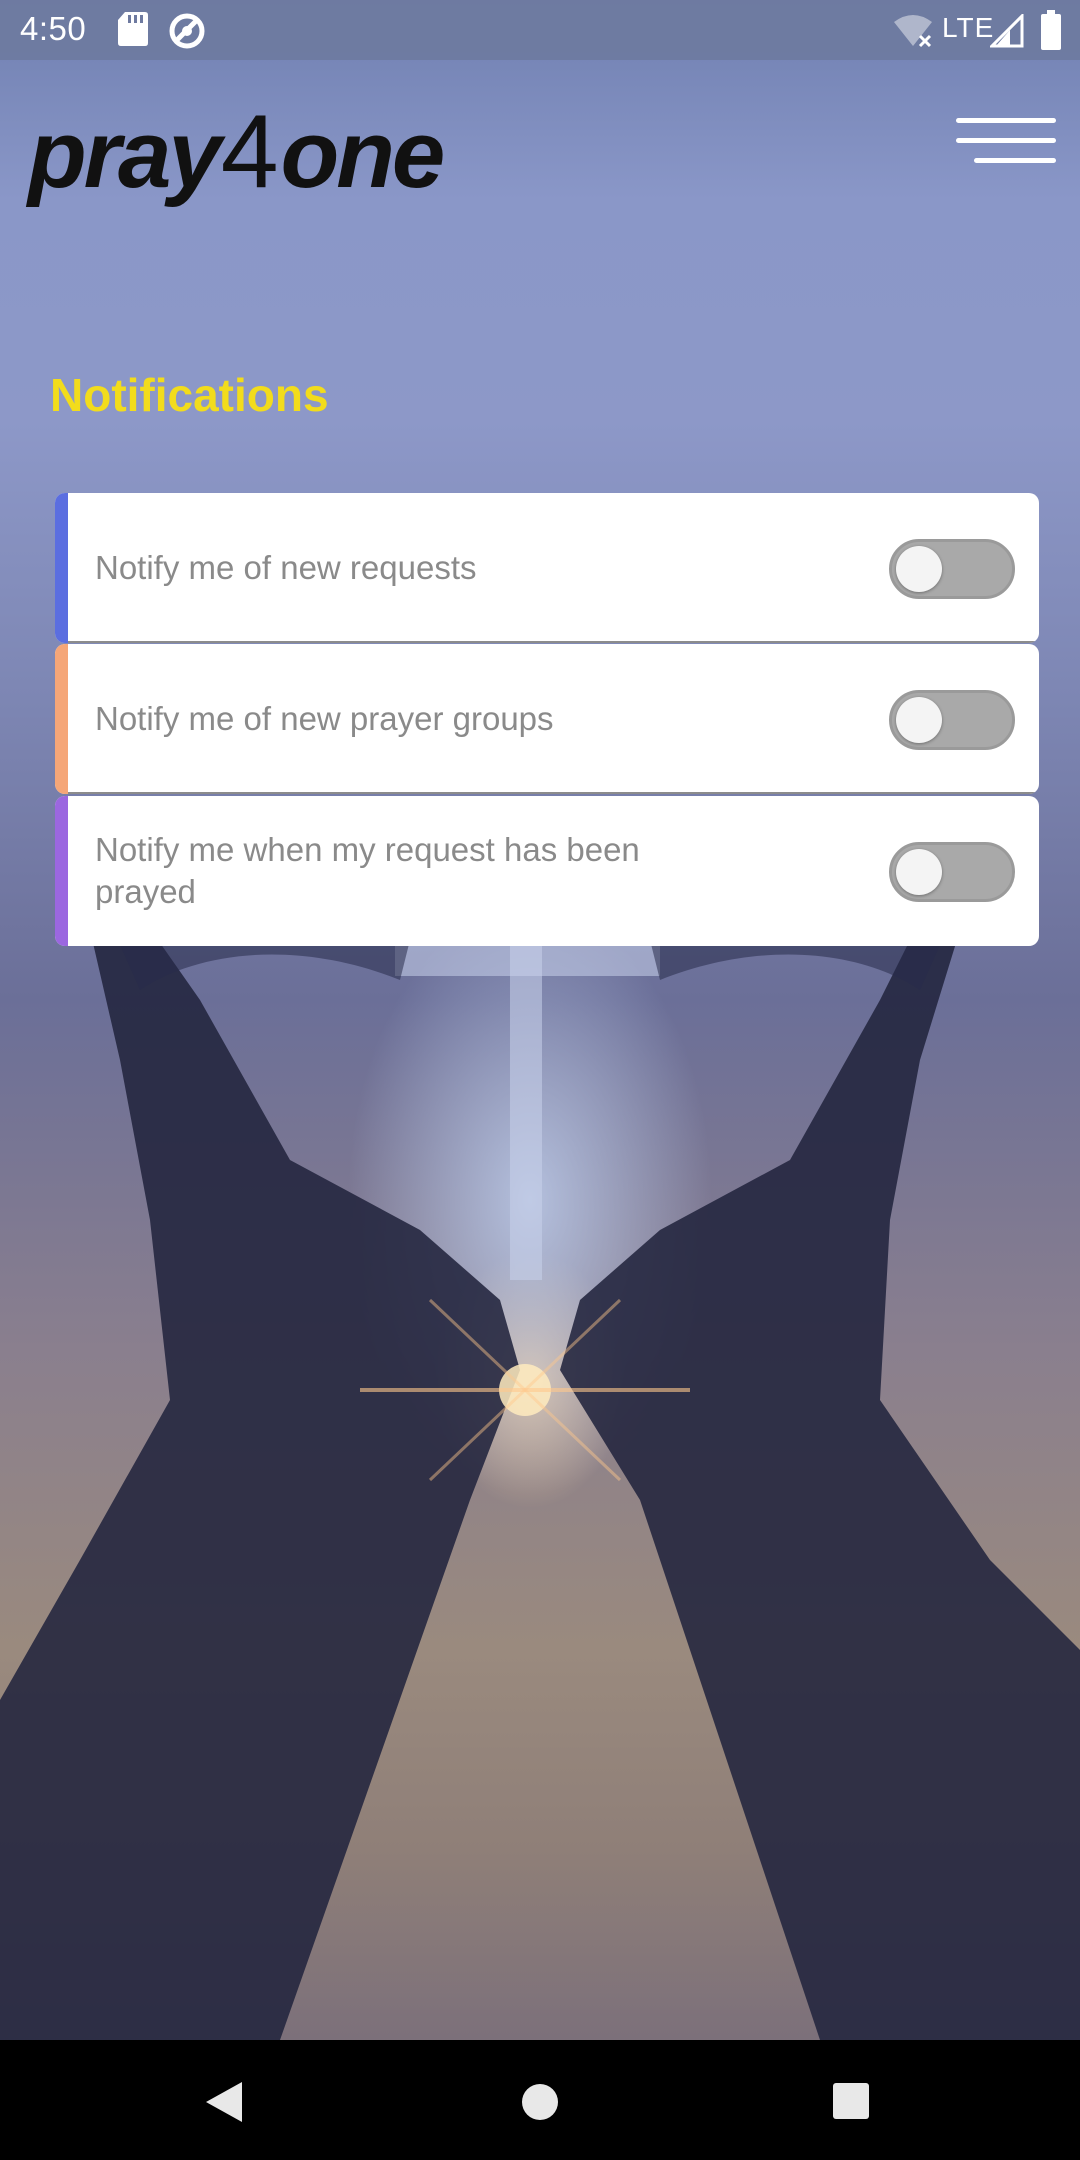 This screenshot has width=1080, height=2160. Describe the element at coordinates (363, 154) in the screenshot. I see `logo-text-one: one` at that location.